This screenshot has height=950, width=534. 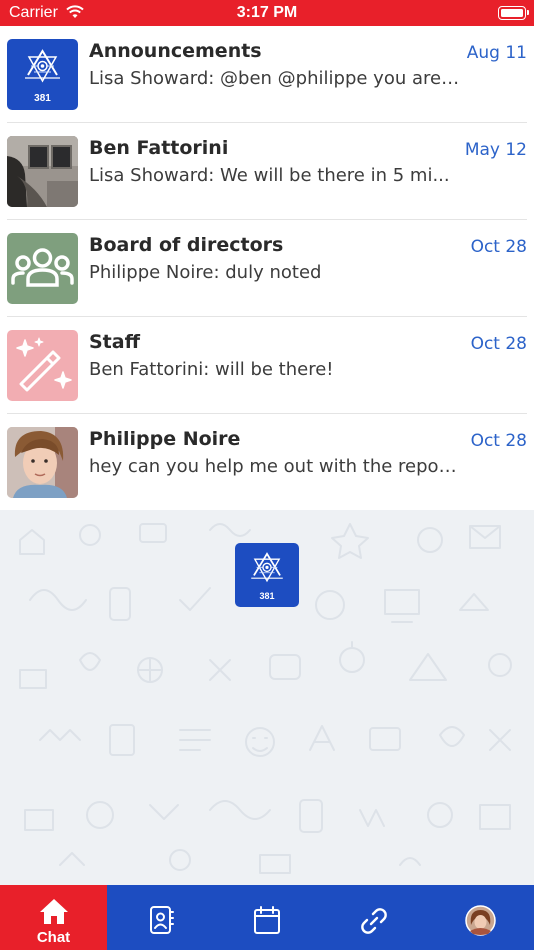 I want to click on chat-preview: Philippe Noire: duly noted, so click(x=205, y=272).